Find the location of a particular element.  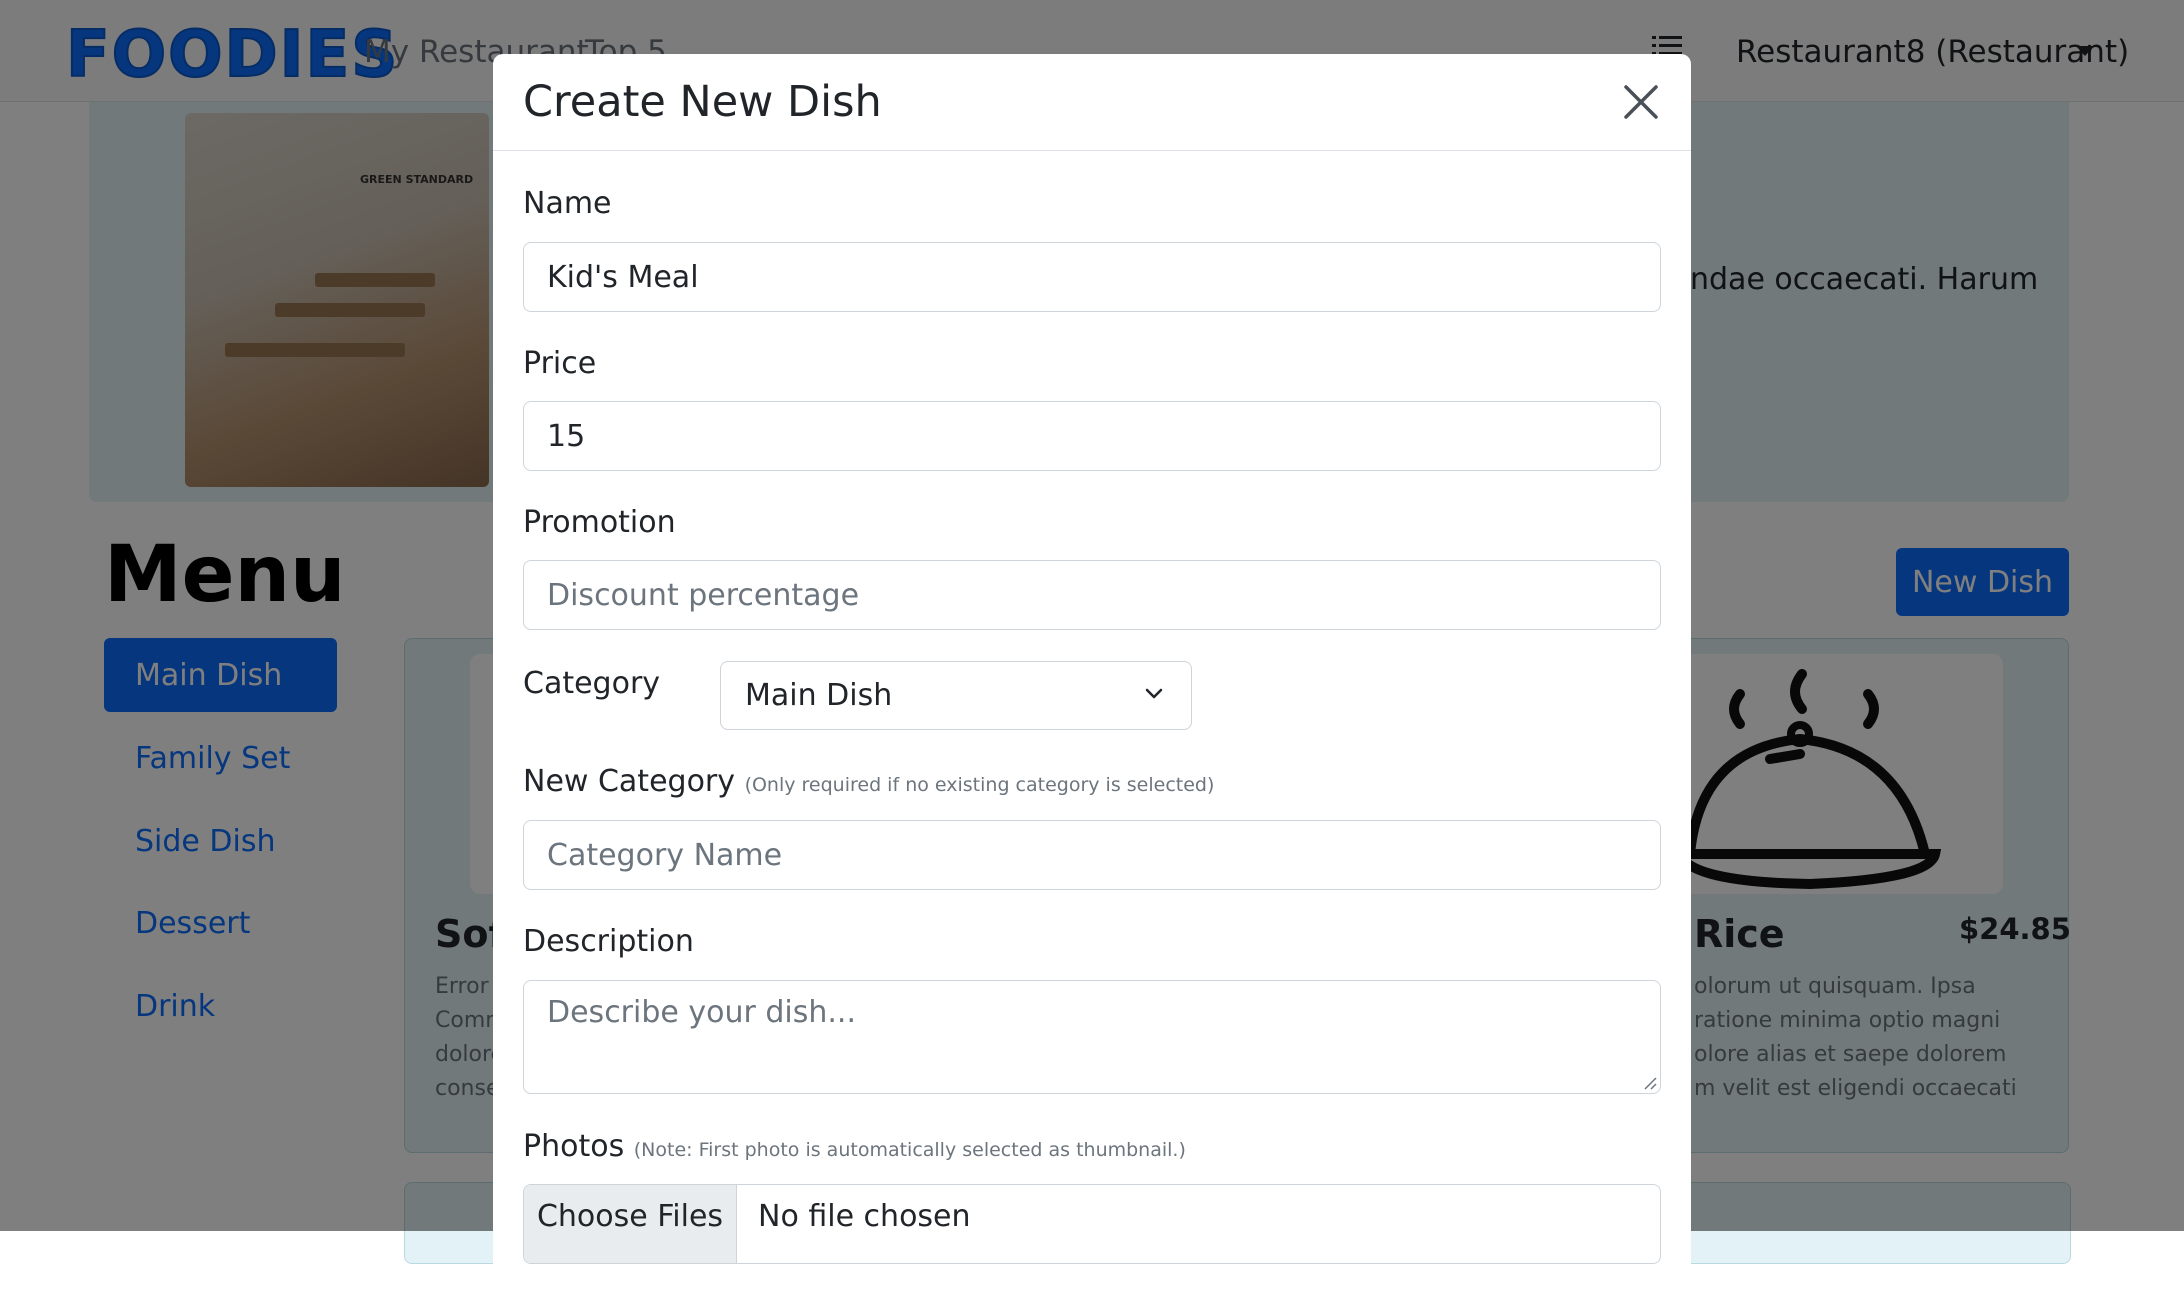

price-label: Price is located at coordinates (560, 363).